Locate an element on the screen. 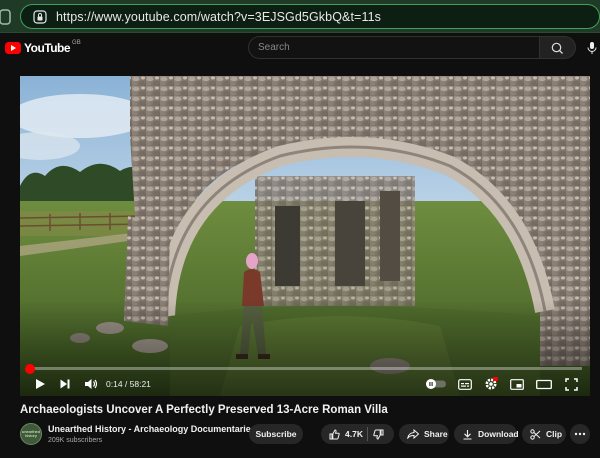  like-dislike-group: 4.7K is located at coordinates (357, 434).